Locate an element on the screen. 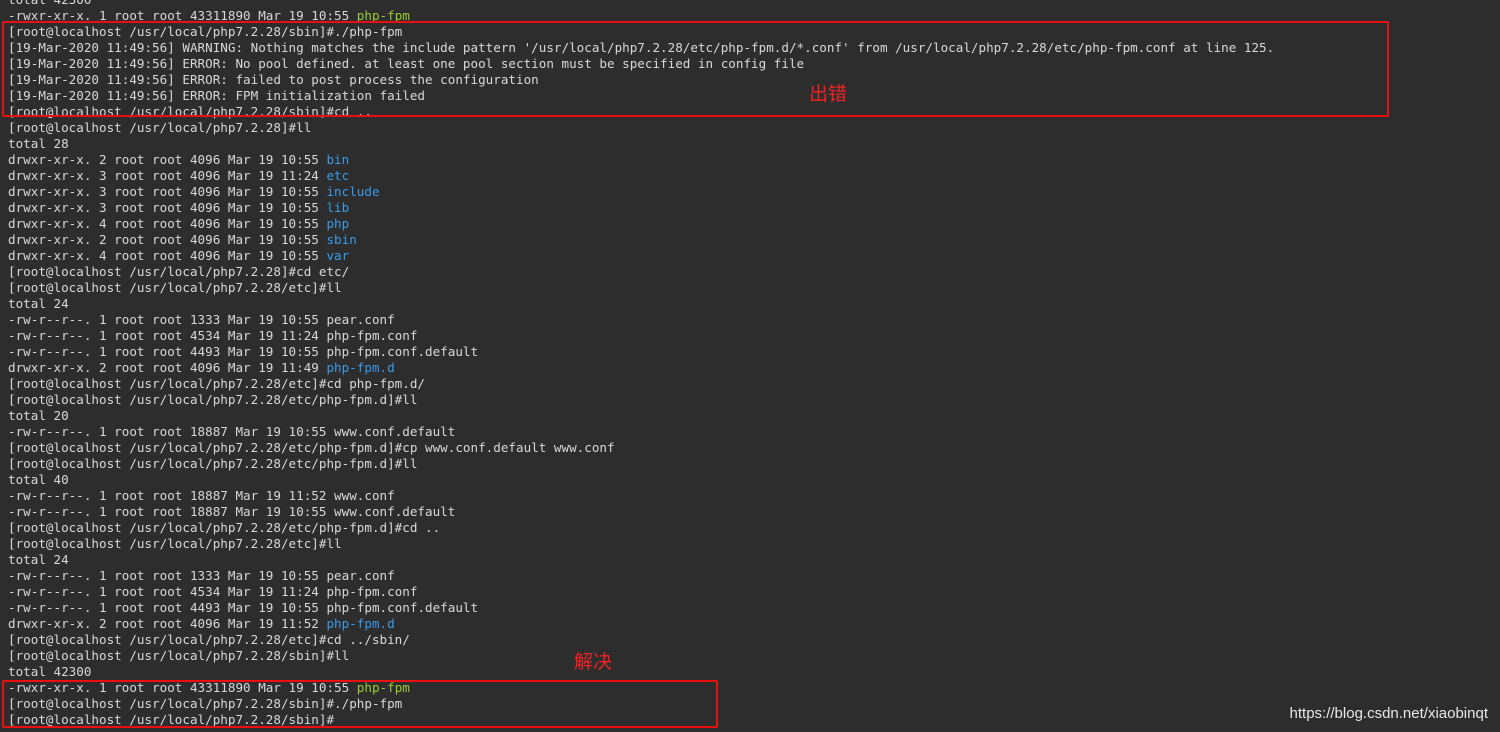 The image size is (1500, 732). fix-highlight-box is located at coordinates (360, 704).